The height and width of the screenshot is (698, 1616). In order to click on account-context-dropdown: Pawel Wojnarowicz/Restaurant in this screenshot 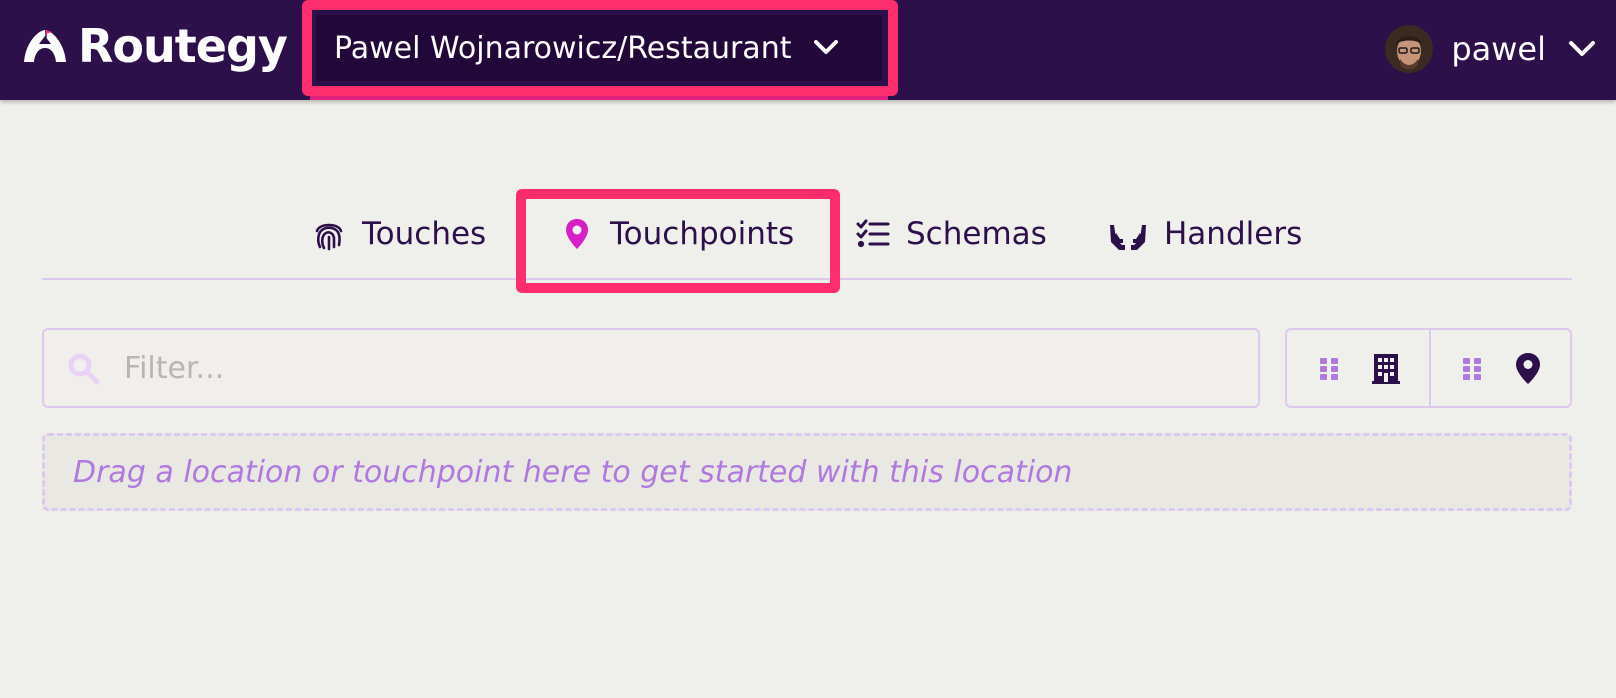, I will do `click(599, 48)`.